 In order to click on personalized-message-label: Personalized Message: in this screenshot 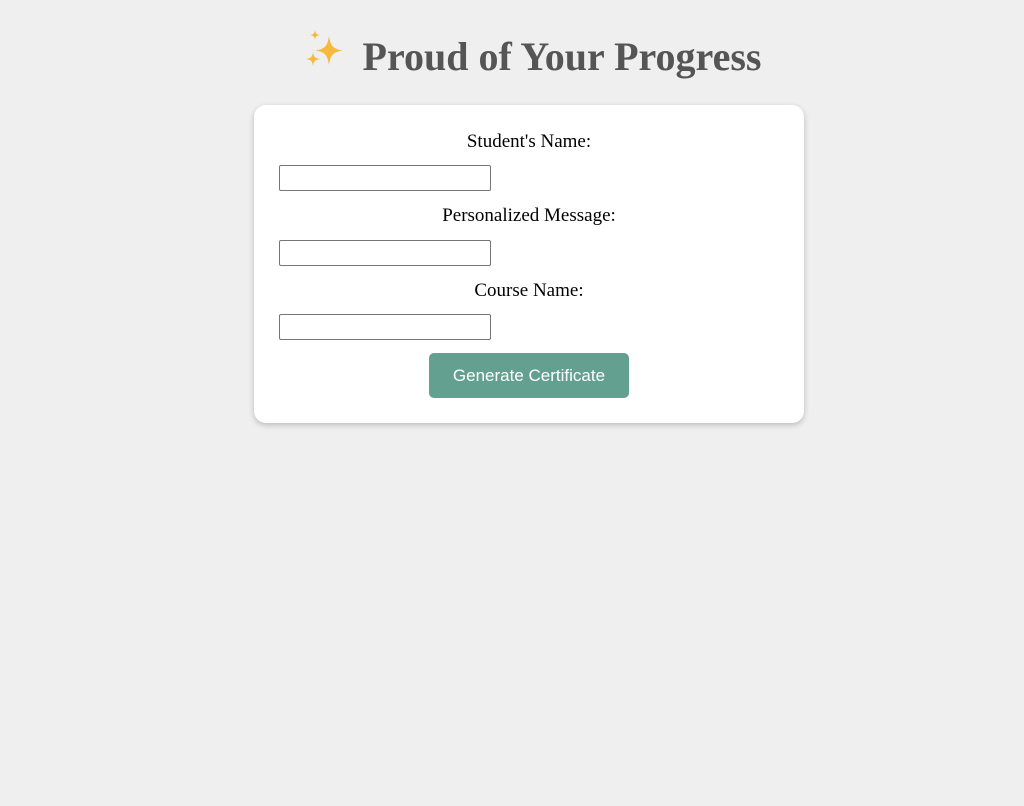, I will do `click(529, 215)`.